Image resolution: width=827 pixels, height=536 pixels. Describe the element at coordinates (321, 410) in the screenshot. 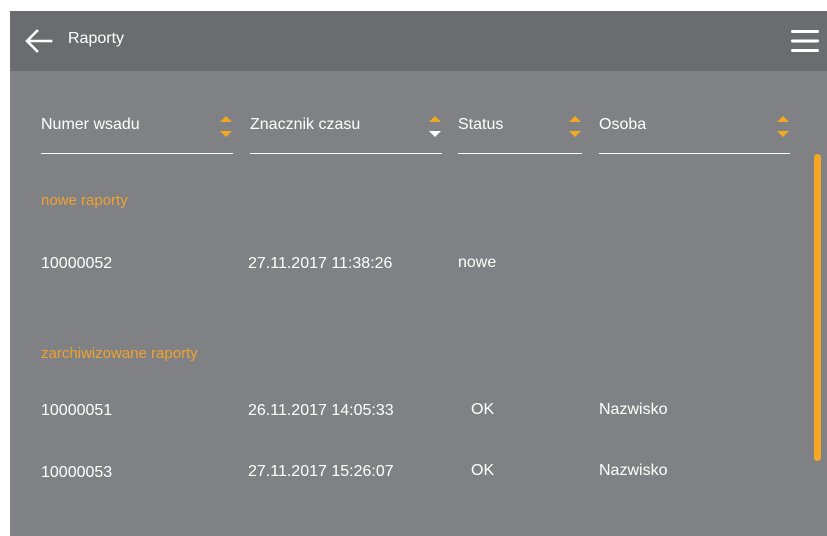

I see `cell-timestamp: 26.11.2017 14:05:33` at that location.